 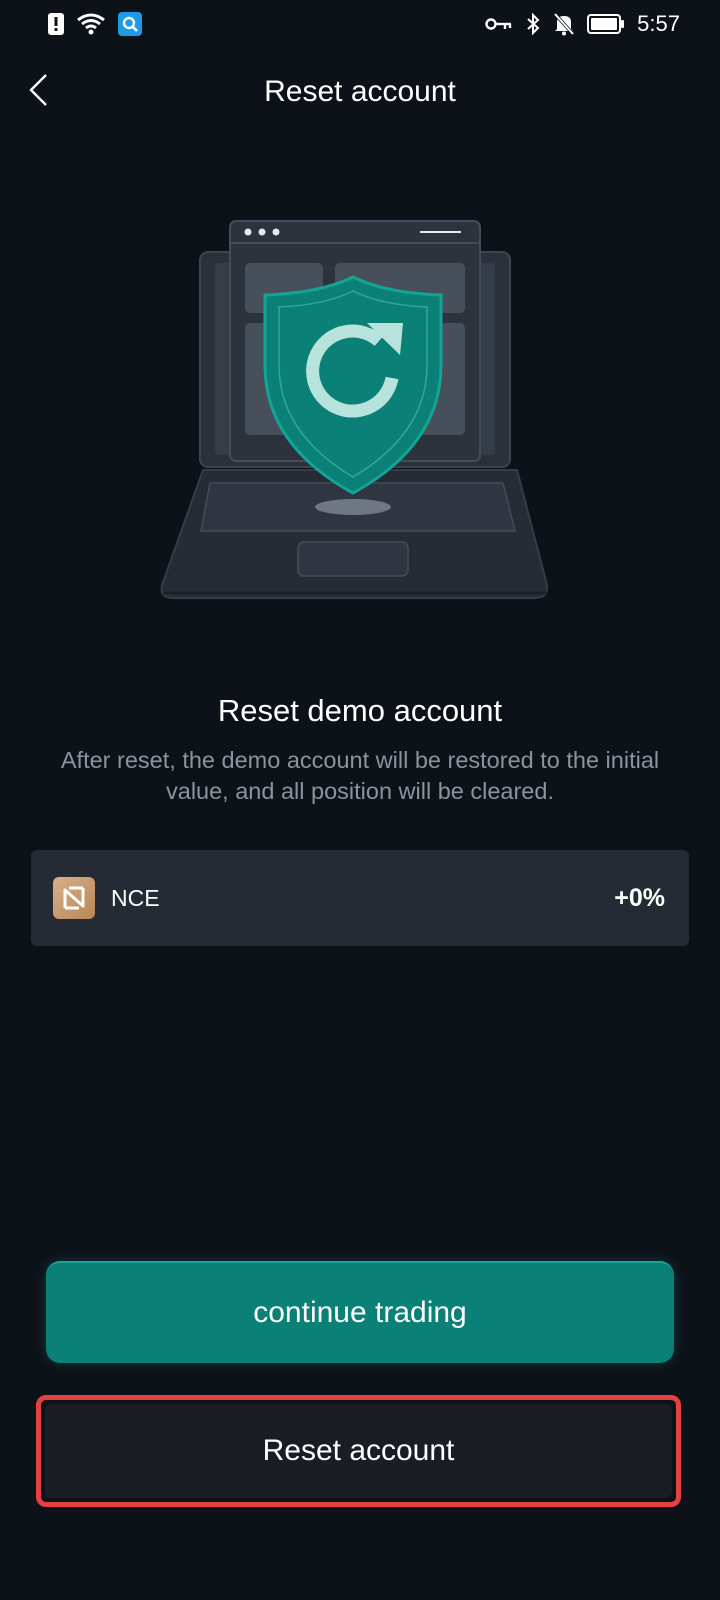 What do you see at coordinates (360, 24) in the screenshot?
I see `status-bar: 5:57` at bounding box center [360, 24].